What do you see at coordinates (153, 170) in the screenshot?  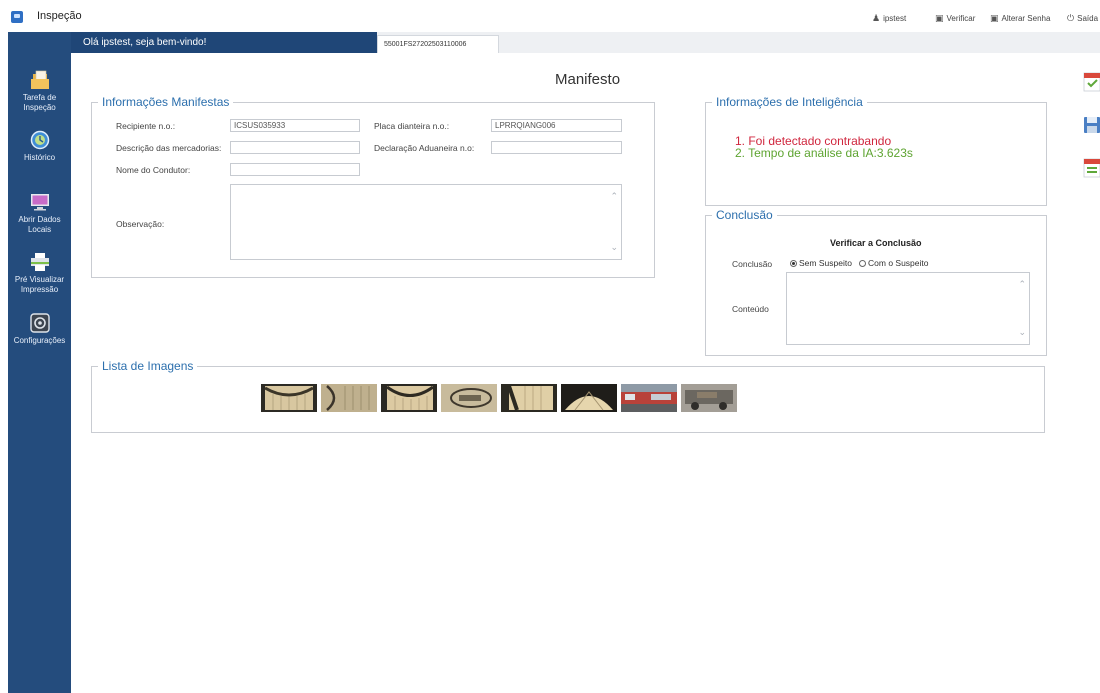 I see `driver-name-label: Nome do Condutor:` at bounding box center [153, 170].